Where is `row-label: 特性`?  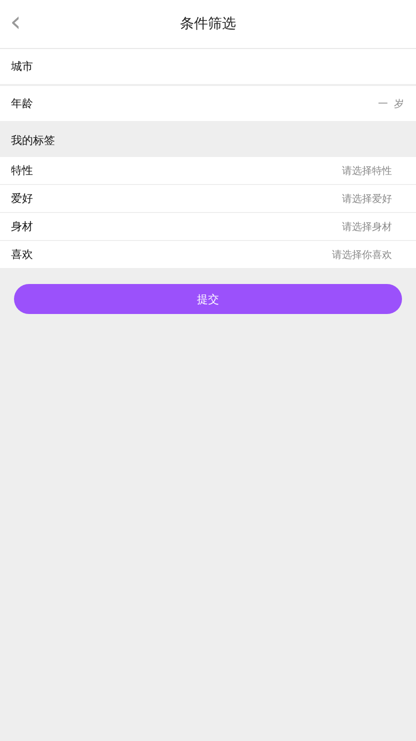
row-label: 特性 is located at coordinates (22, 170).